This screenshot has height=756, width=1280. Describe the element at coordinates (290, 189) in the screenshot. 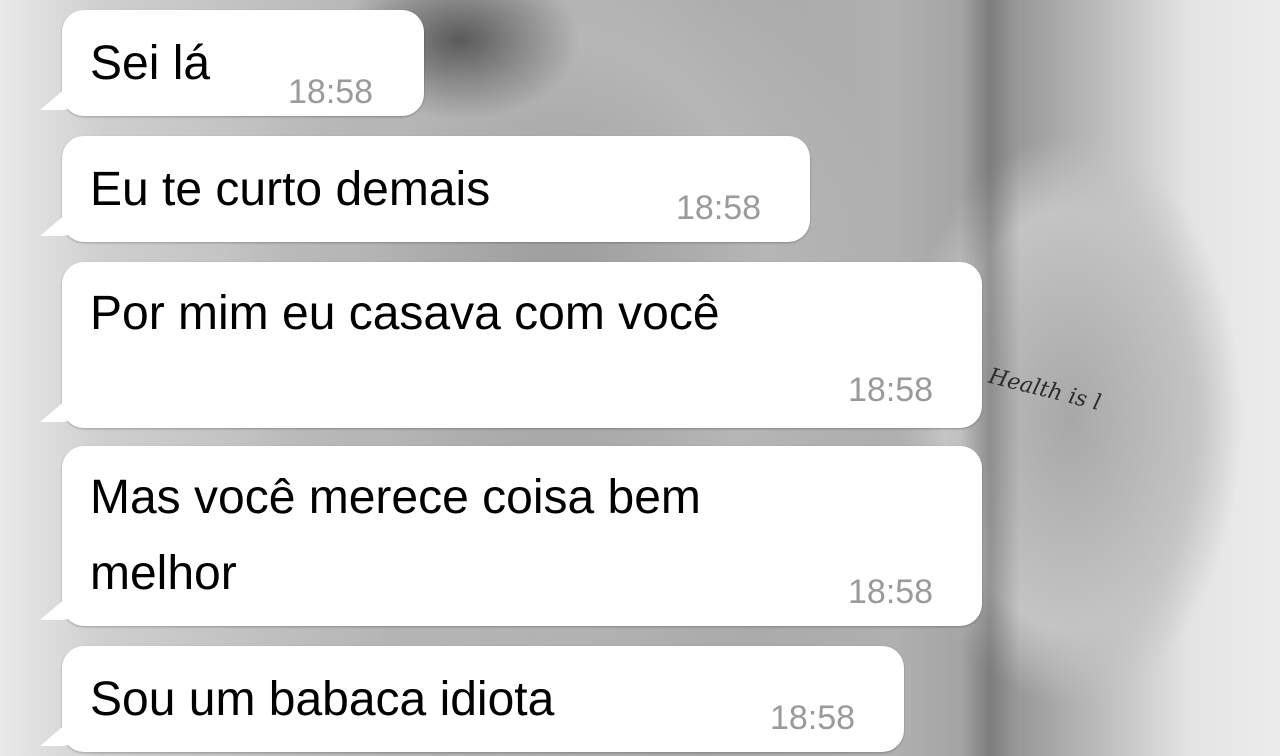

I see `message-text: Eu te curto demais` at that location.